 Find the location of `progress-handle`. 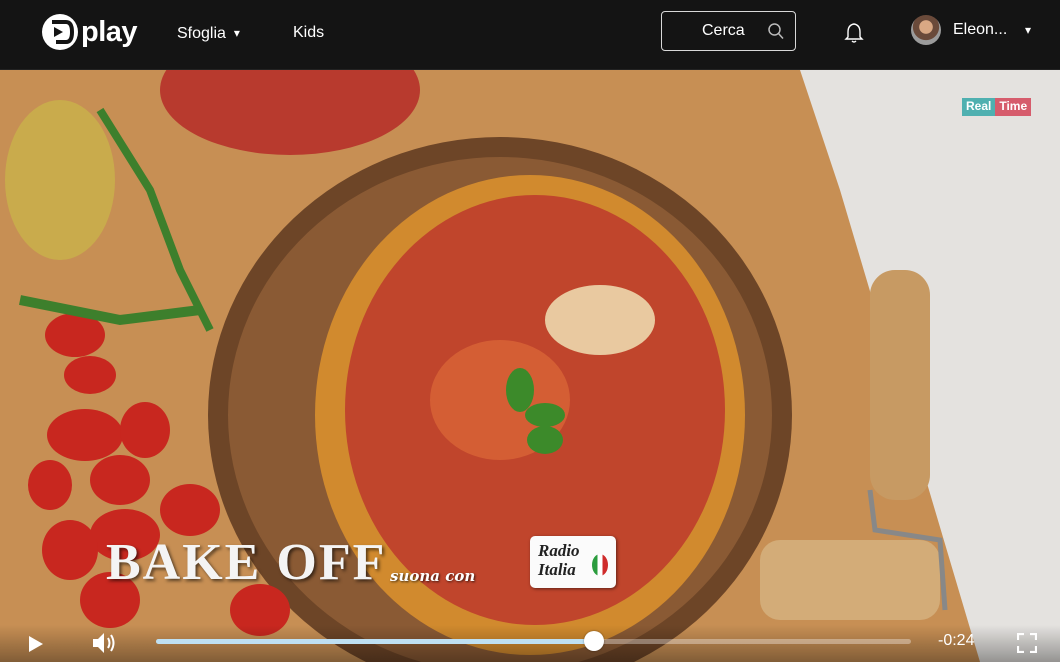

progress-handle is located at coordinates (593, 641).